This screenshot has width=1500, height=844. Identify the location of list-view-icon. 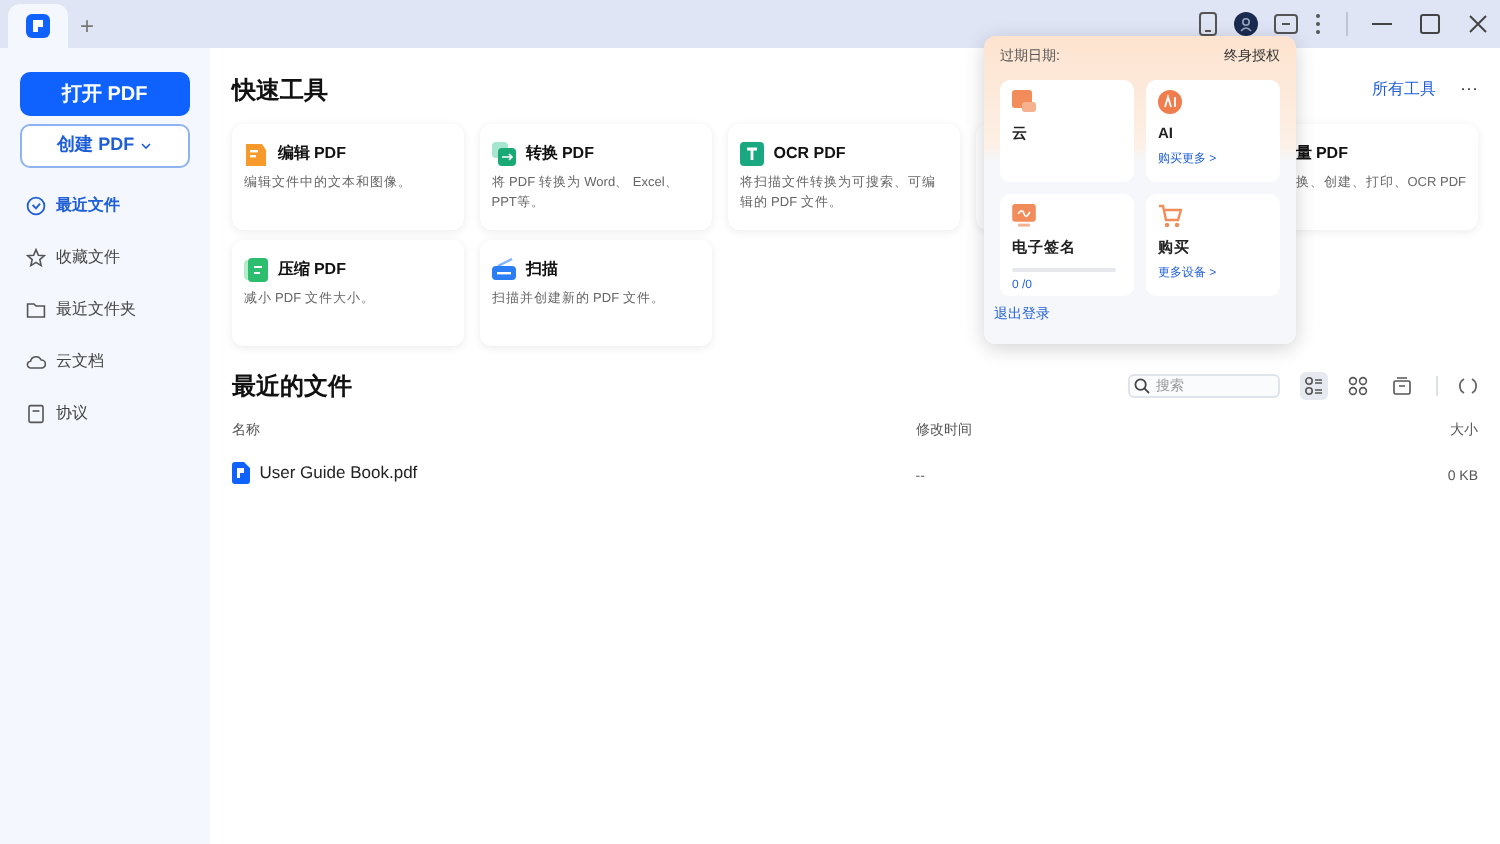
(1314, 386).